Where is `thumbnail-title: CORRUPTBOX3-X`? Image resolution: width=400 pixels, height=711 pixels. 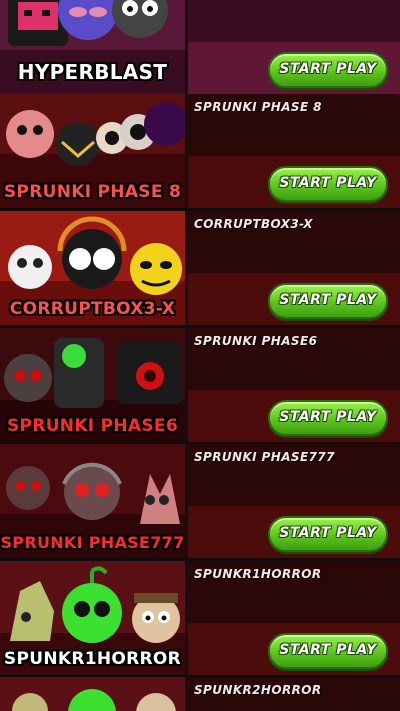 thumbnail-title: CORRUPTBOX3-X is located at coordinates (92, 309).